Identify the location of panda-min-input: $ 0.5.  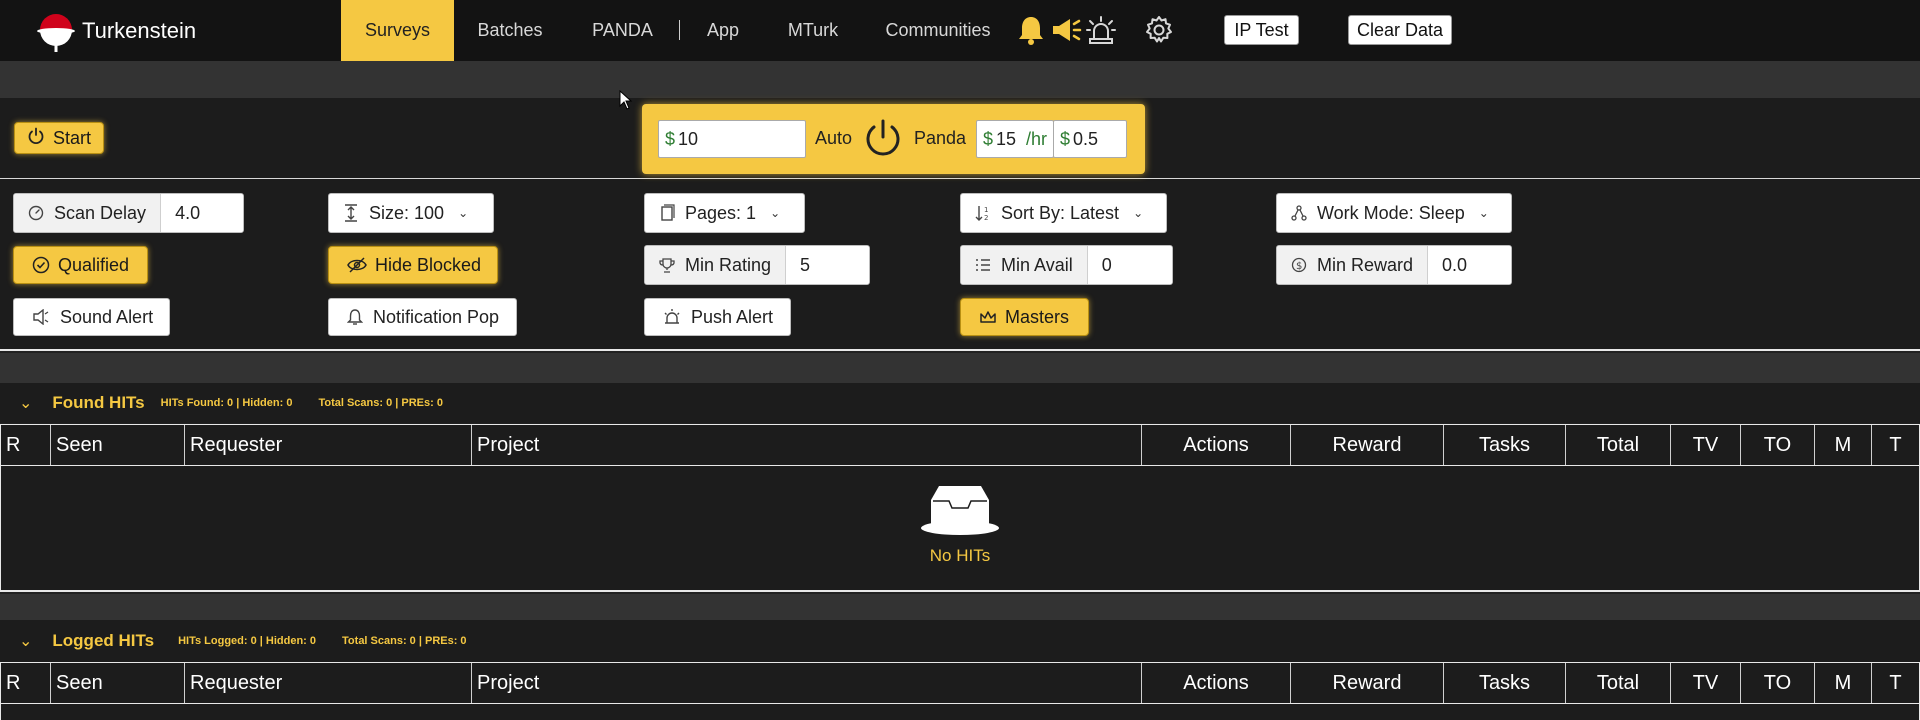
(1090, 139).